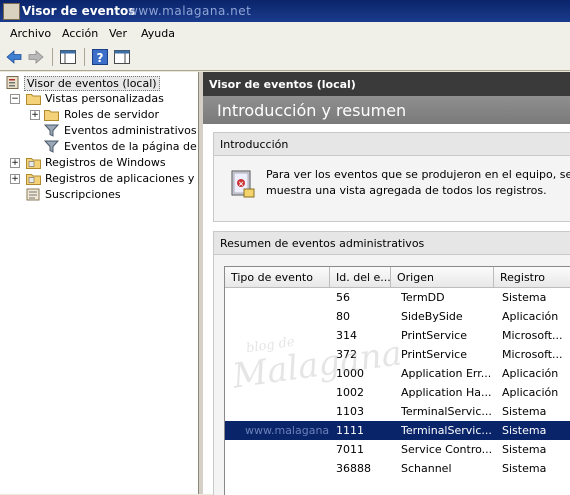  I want to click on cell-event-id: 1103, so click(350, 411).